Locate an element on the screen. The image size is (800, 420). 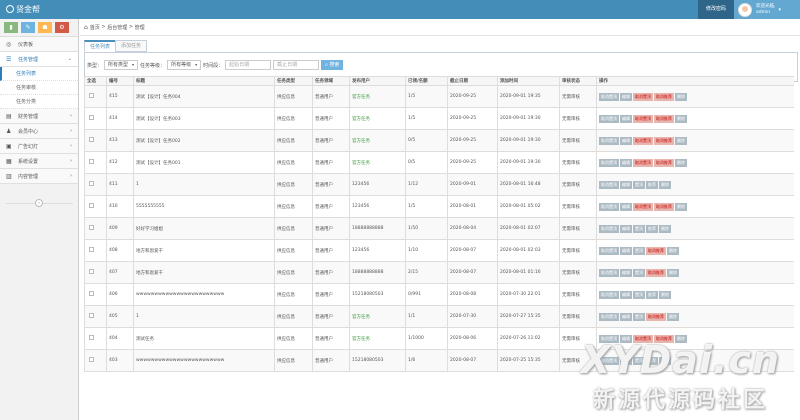
sidebar-item-2: ▤ 财务管理 › is located at coordinates (39, 116).